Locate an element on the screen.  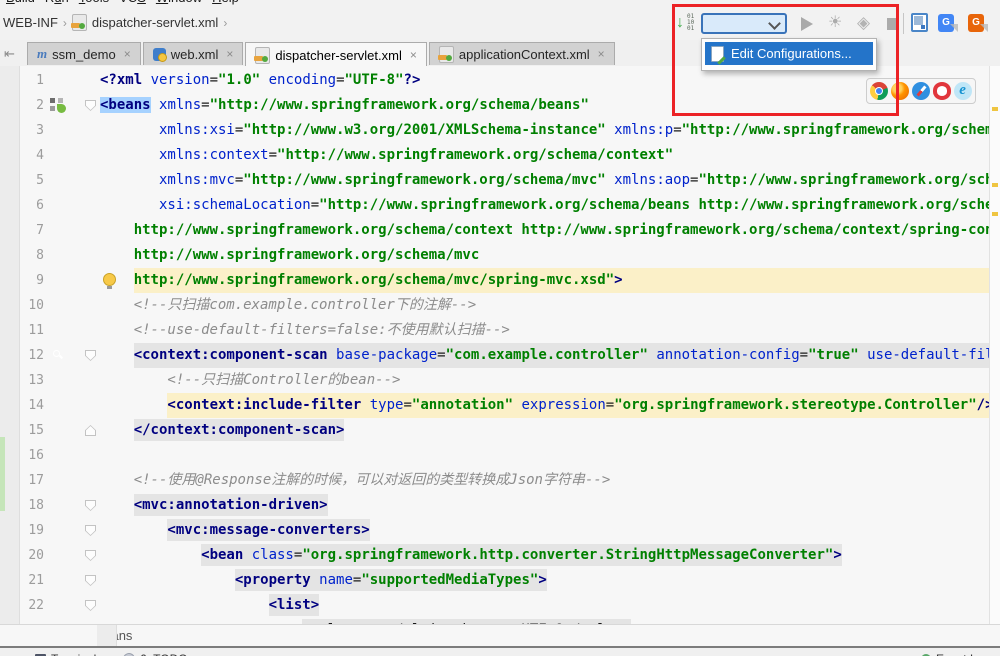
code-text: <!--use-default-filters=false:不使用默认扫描--> is located at coordinates (321, 330).